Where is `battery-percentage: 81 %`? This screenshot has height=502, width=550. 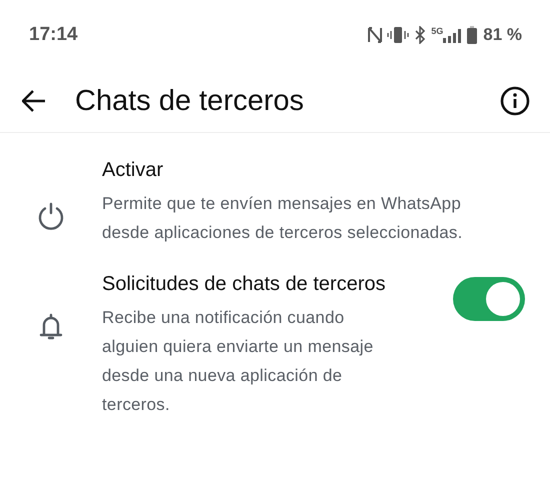
battery-percentage: 81 % is located at coordinates (502, 35).